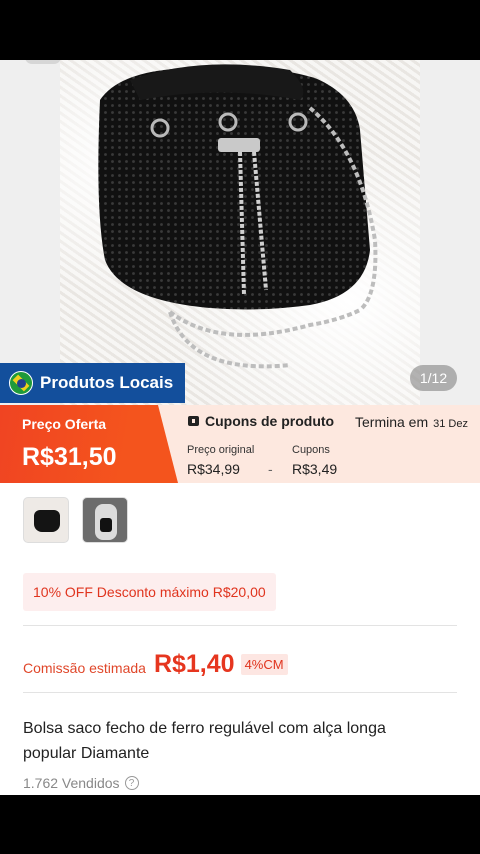  I want to click on offer-price-panel: Preço Oferta R$31,50, so click(89, 444).